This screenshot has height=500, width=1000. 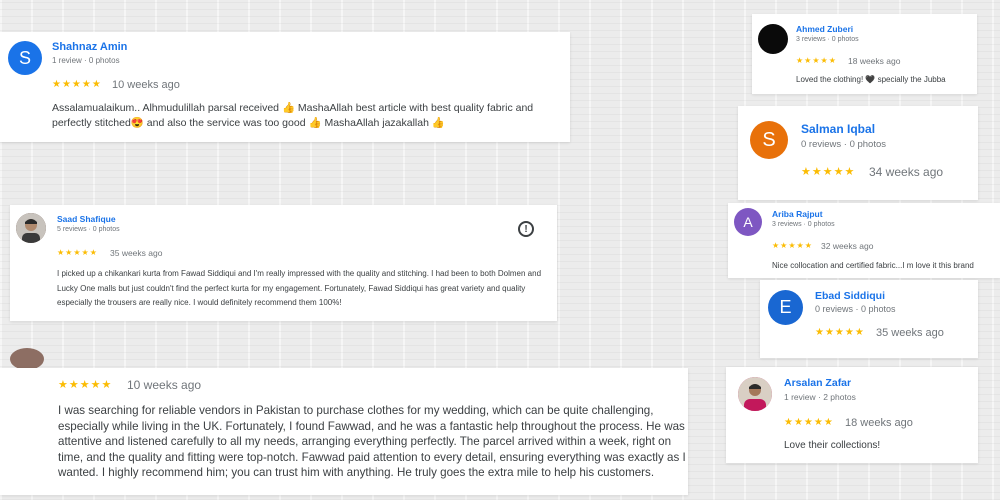 What do you see at coordinates (748, 222) in the screenshot?
I see `avatar: A` at bounding box center [748, 222].